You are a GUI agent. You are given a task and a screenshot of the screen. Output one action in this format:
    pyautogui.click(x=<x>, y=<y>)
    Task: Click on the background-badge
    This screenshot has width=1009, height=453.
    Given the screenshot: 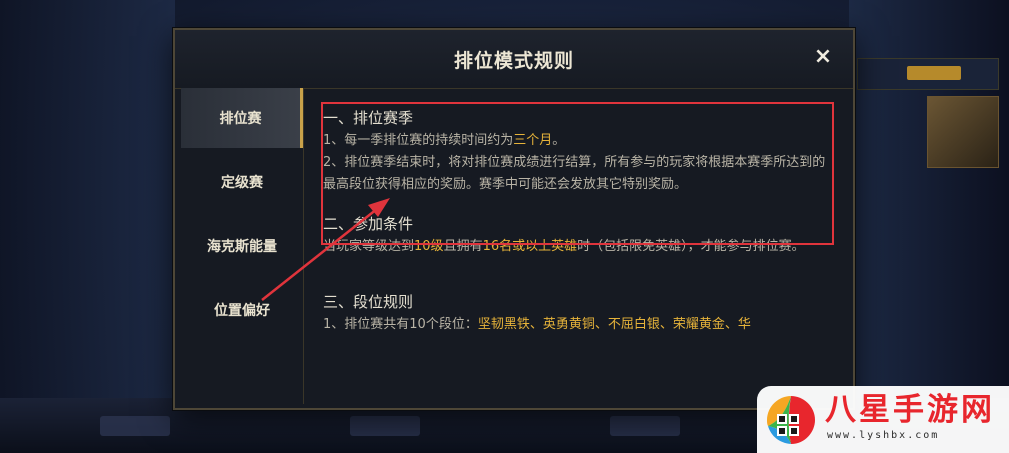 What is the action you would take?
    pyautogui.click(x=934, y=73)
    